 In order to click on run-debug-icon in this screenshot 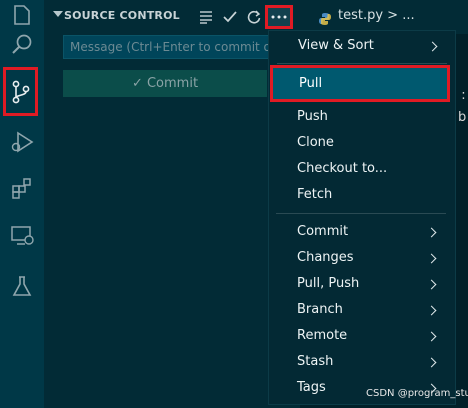, I will do `click(22, 142)`.